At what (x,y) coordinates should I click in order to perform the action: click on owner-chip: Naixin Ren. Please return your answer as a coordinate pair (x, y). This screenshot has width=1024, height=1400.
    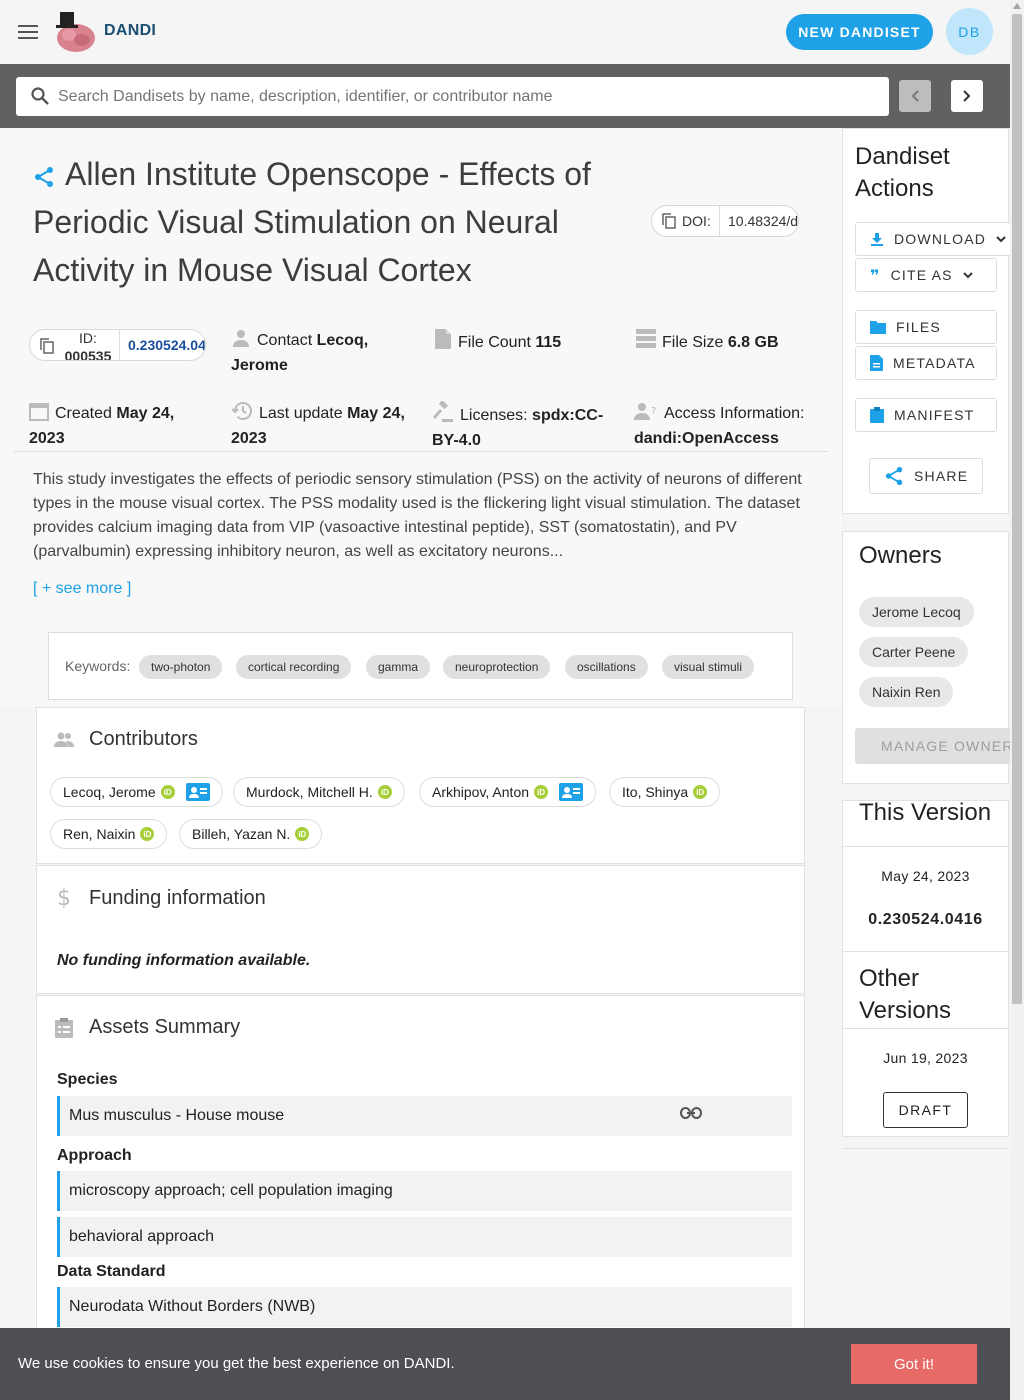
    Looking at the image, I should click on (906, 692).